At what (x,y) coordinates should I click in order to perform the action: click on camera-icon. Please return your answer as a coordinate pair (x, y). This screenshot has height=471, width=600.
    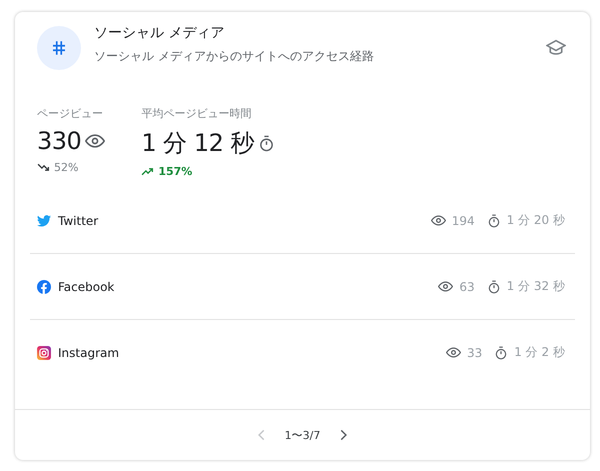
    Looking at the image, I should click on (44, 353).